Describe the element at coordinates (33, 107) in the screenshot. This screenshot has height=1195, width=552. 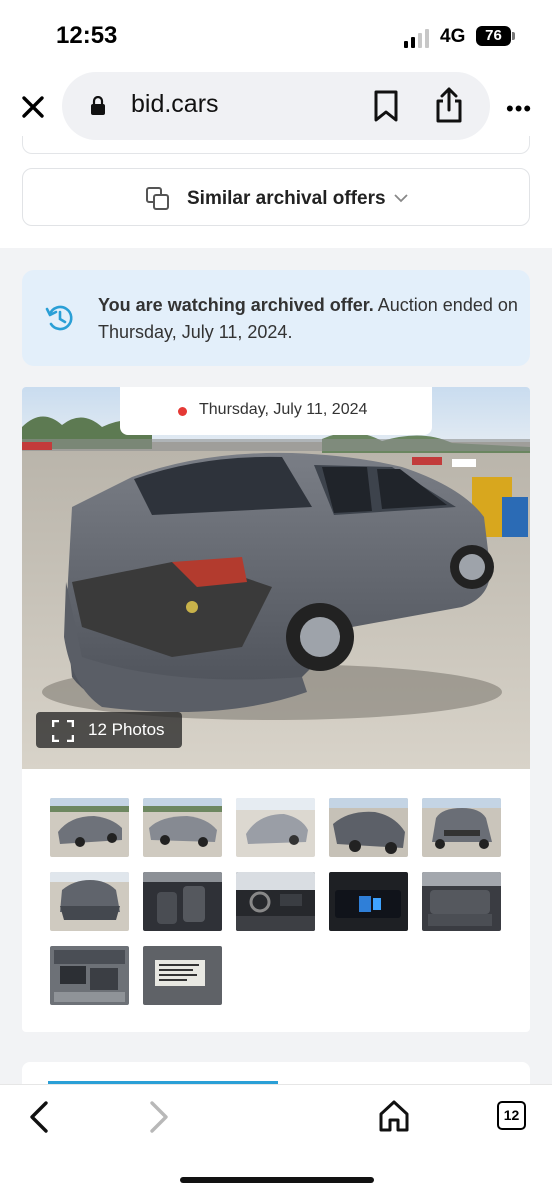
I see `close-icon` at that location.